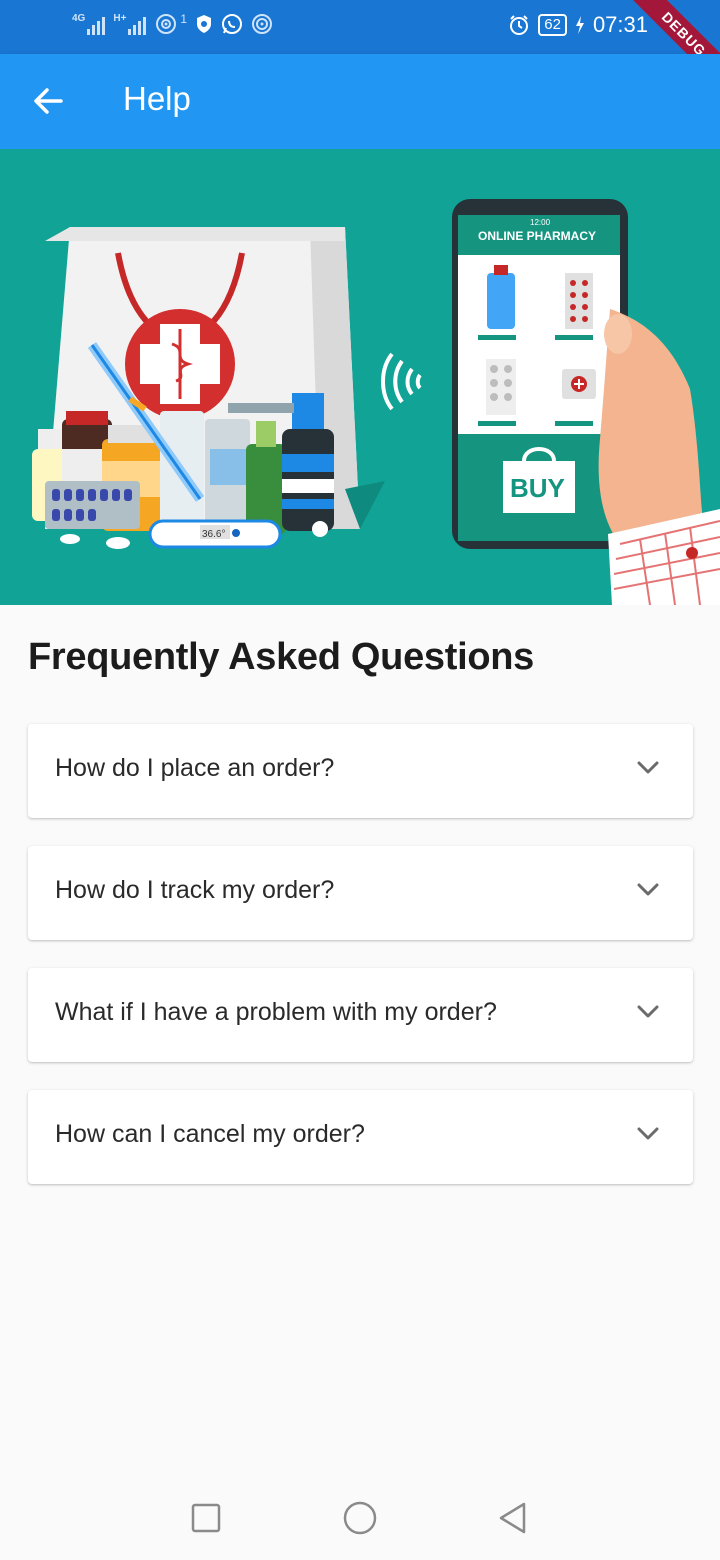  I want to click on status-icons-left: 4G H+ 1, so click(172, 24).